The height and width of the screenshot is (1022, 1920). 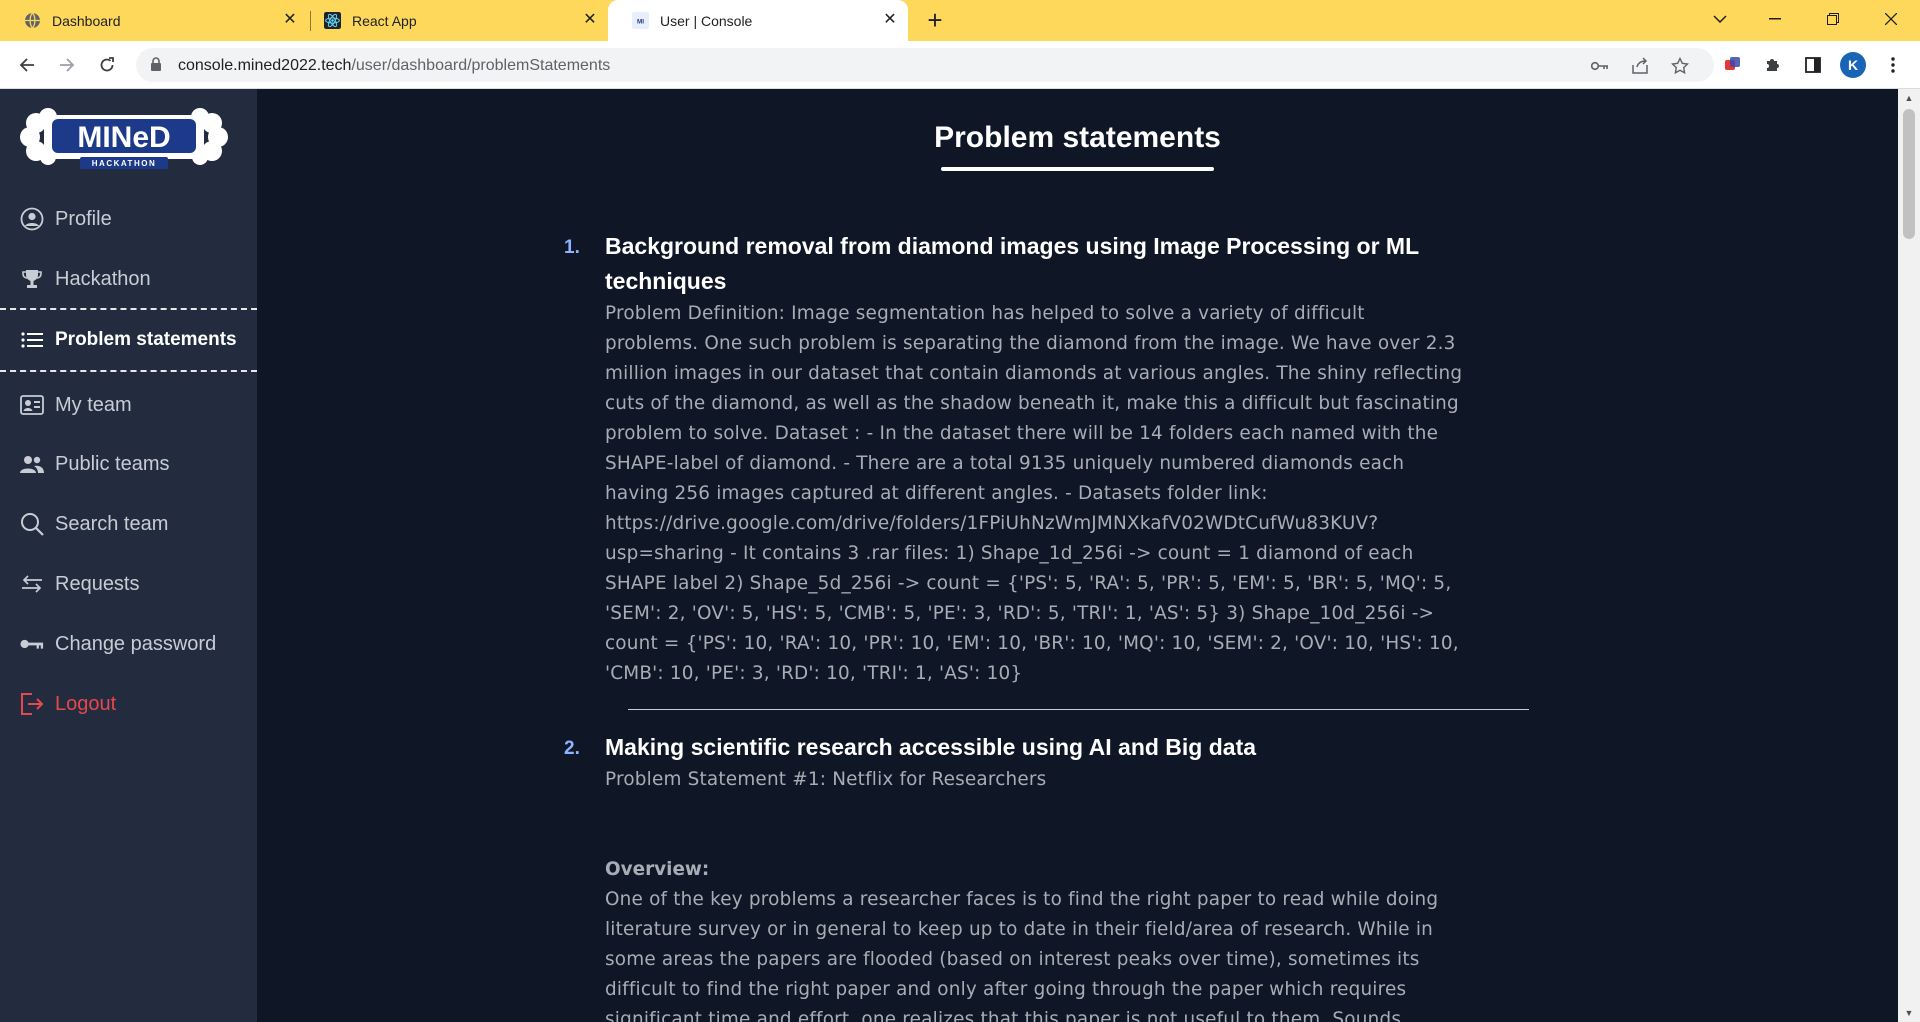 I want to click on trophy-icon, so click(x=32, y=279).